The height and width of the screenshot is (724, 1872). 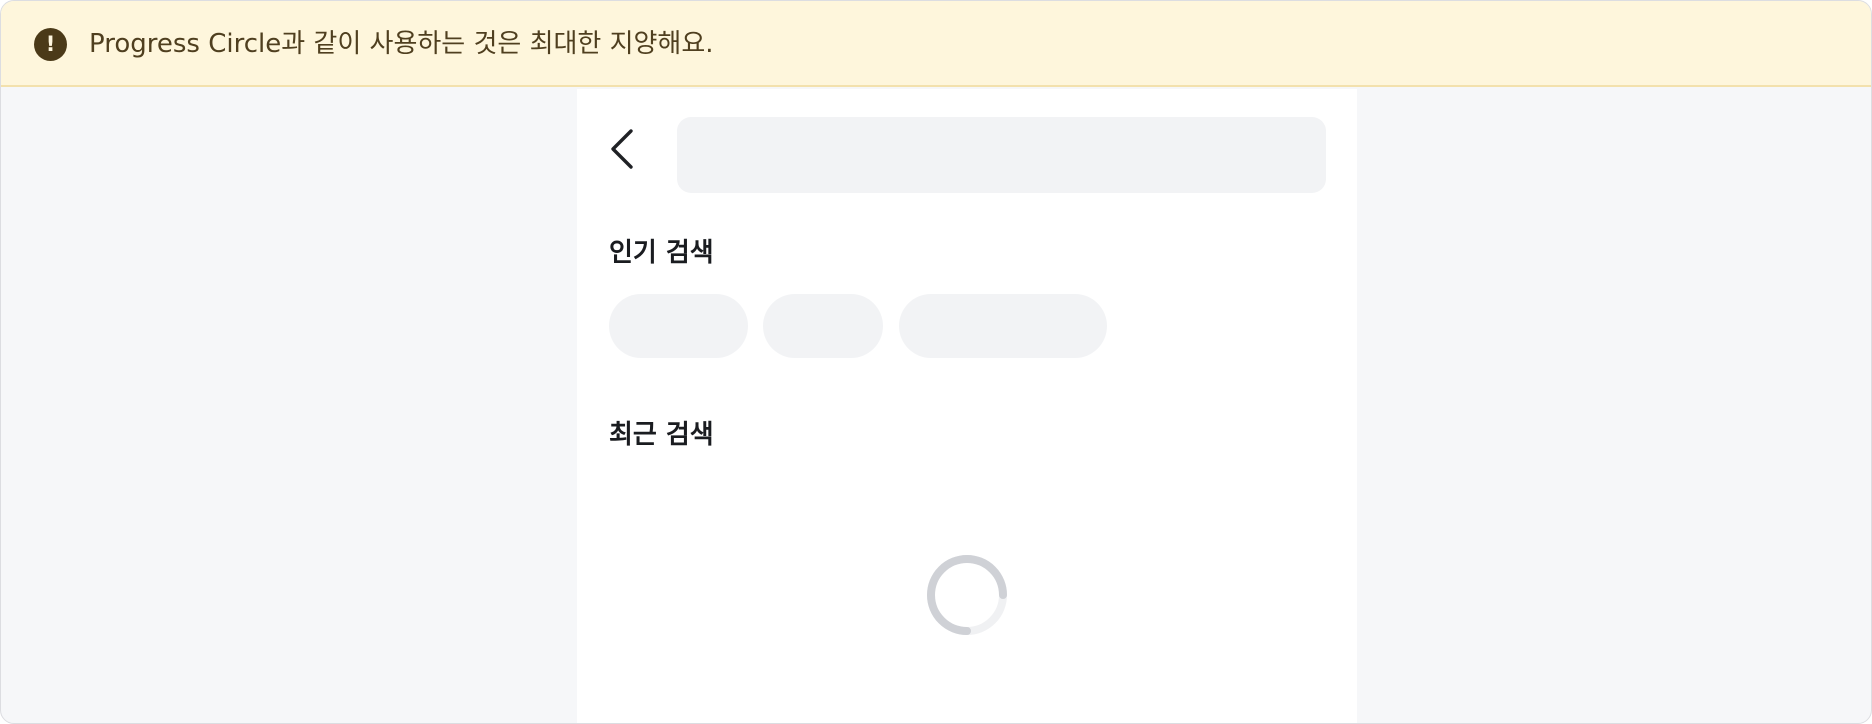 I want to click on warning-banner: ! Progress Circle과 같이 사용하는 것은 최대한 지양해요., so click(x=936, y=44).